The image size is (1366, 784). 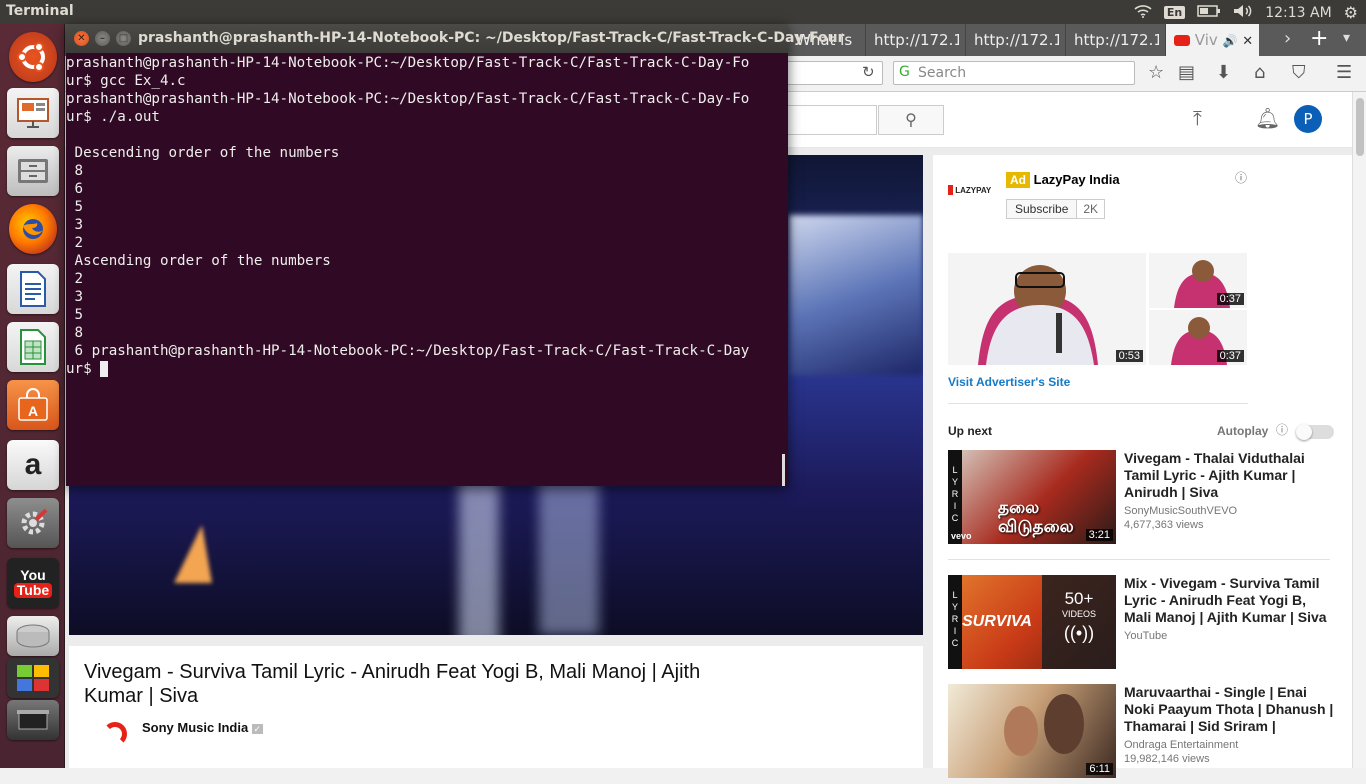 I want to click on reload-icon: ↻, so click(x=868, y=72).